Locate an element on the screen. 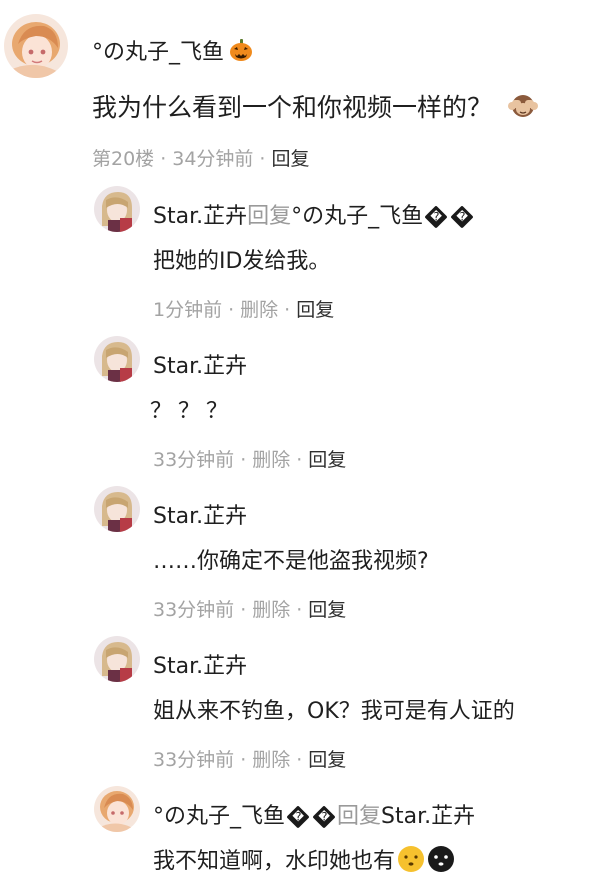 The image size is (600, 886). reply-text: ……你确定不是他盗我视频? is located at coordinates (291, 561).